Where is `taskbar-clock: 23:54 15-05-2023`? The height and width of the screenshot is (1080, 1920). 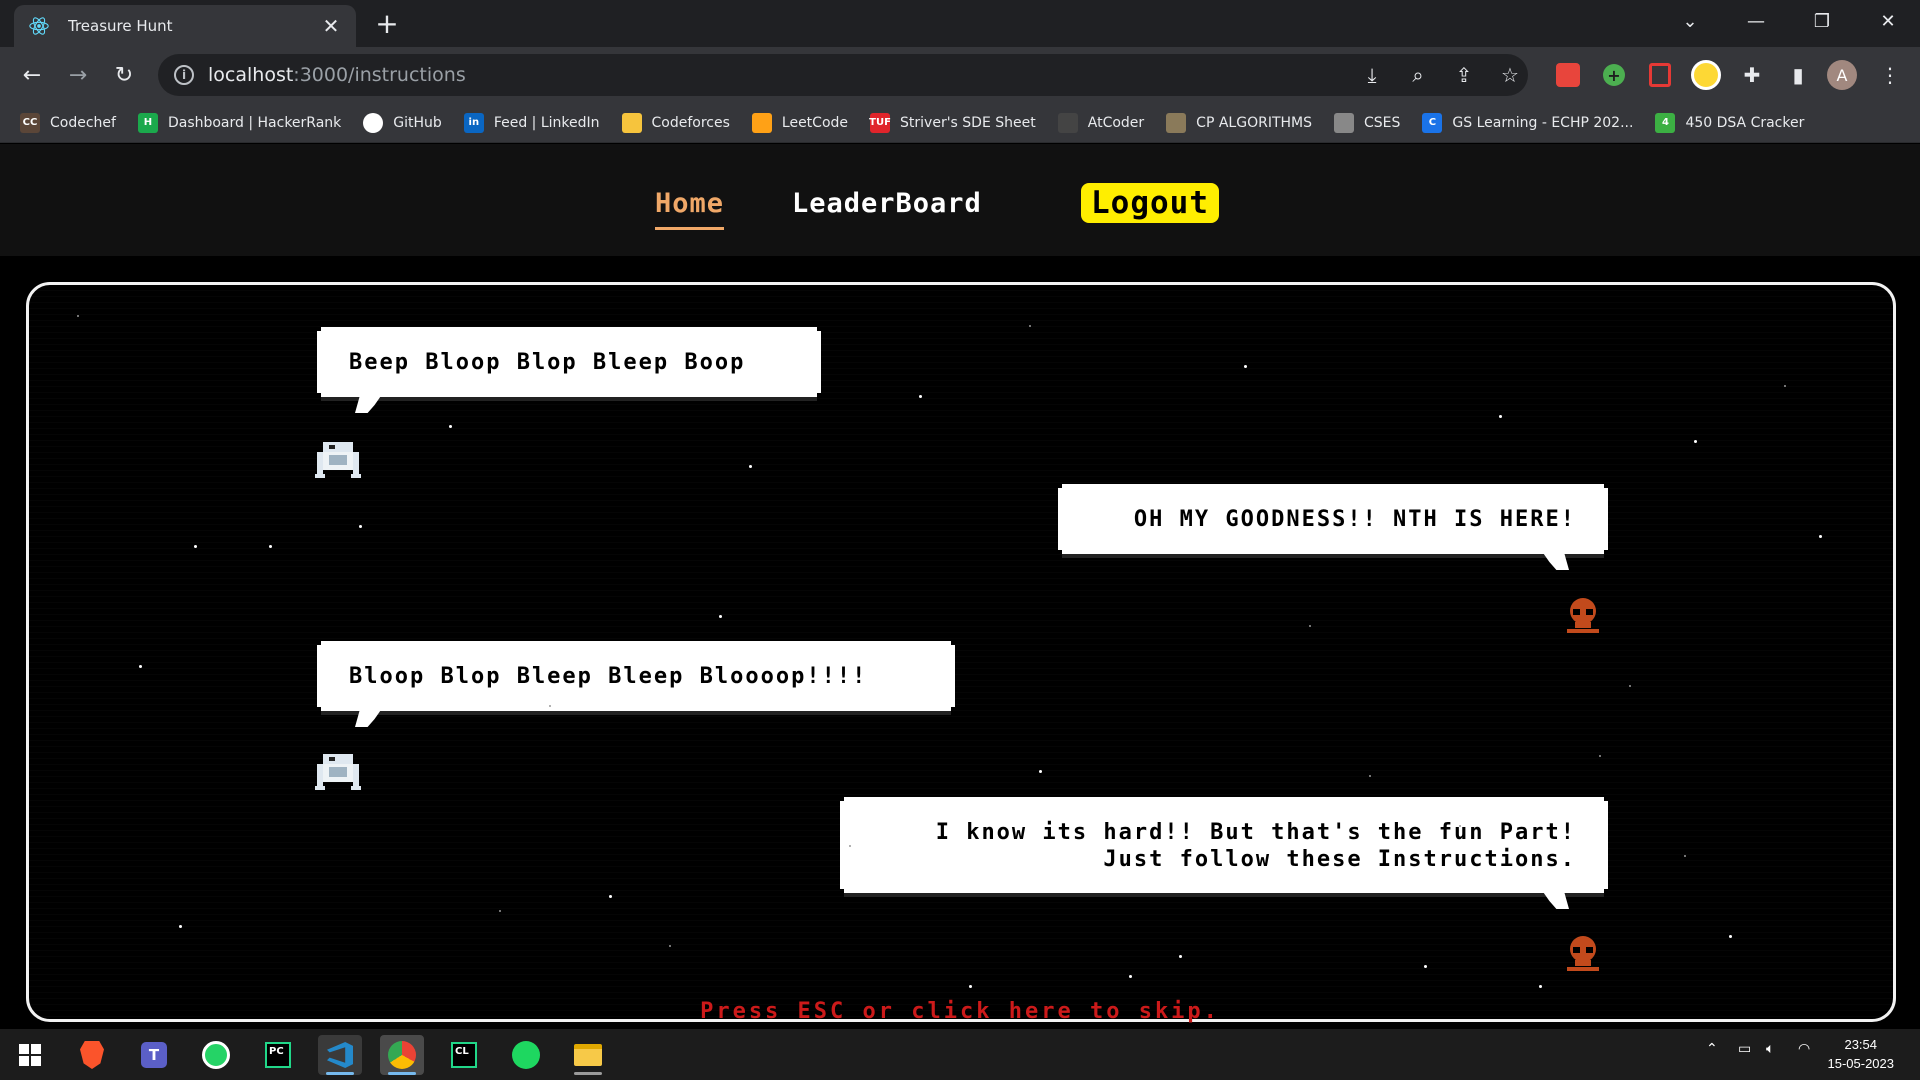
taskbar-clock: 23:54 15-05-2023 is located at coordinates (1861, 1054).